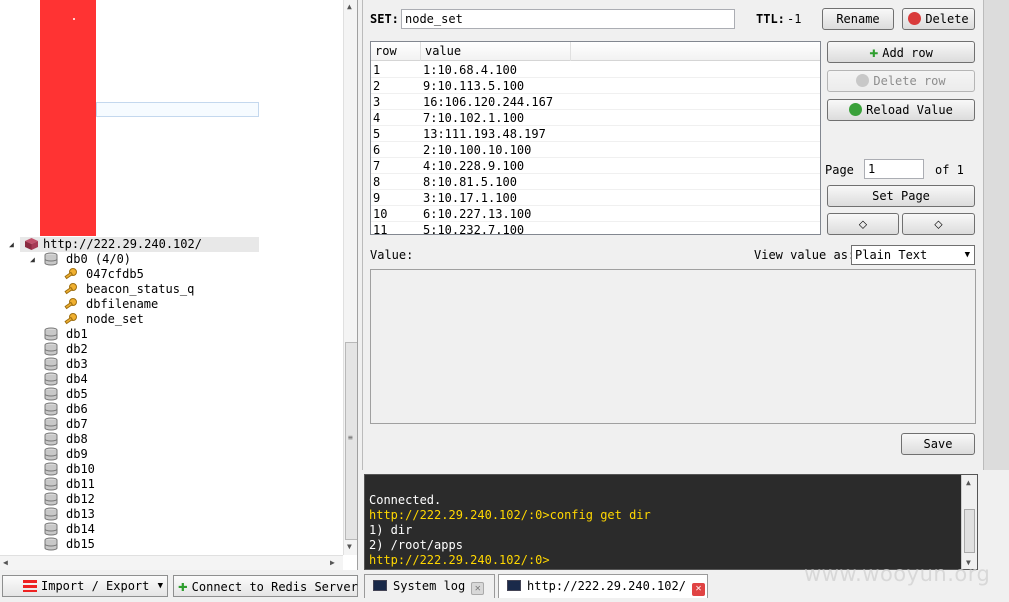 This screenshot has height=602, width=1009. Describe the element at coordinates (80, 469) in the screenshot. I see `tree-db-item: db10` at that location.